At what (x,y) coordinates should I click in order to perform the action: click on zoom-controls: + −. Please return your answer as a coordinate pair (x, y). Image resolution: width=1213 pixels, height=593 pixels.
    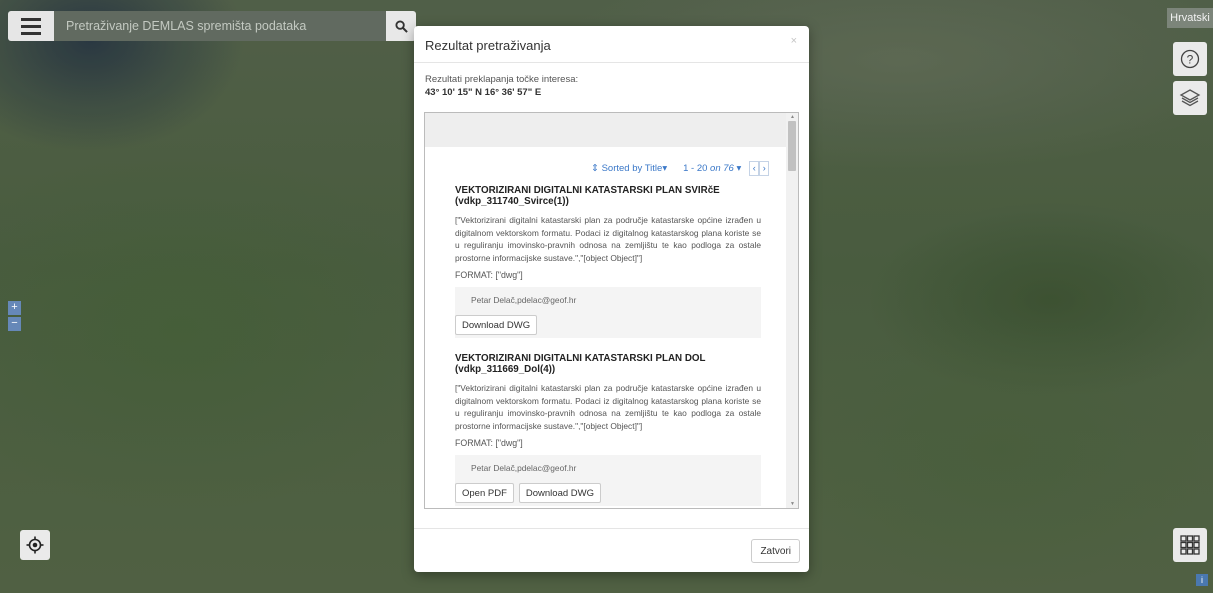
    Looking at the image, I should click on (14, 316).